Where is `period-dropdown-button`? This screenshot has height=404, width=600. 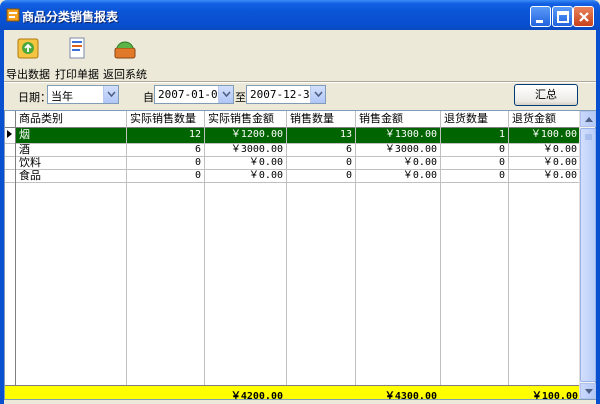
period-dropdown-button is located at coordinates (110, 94).